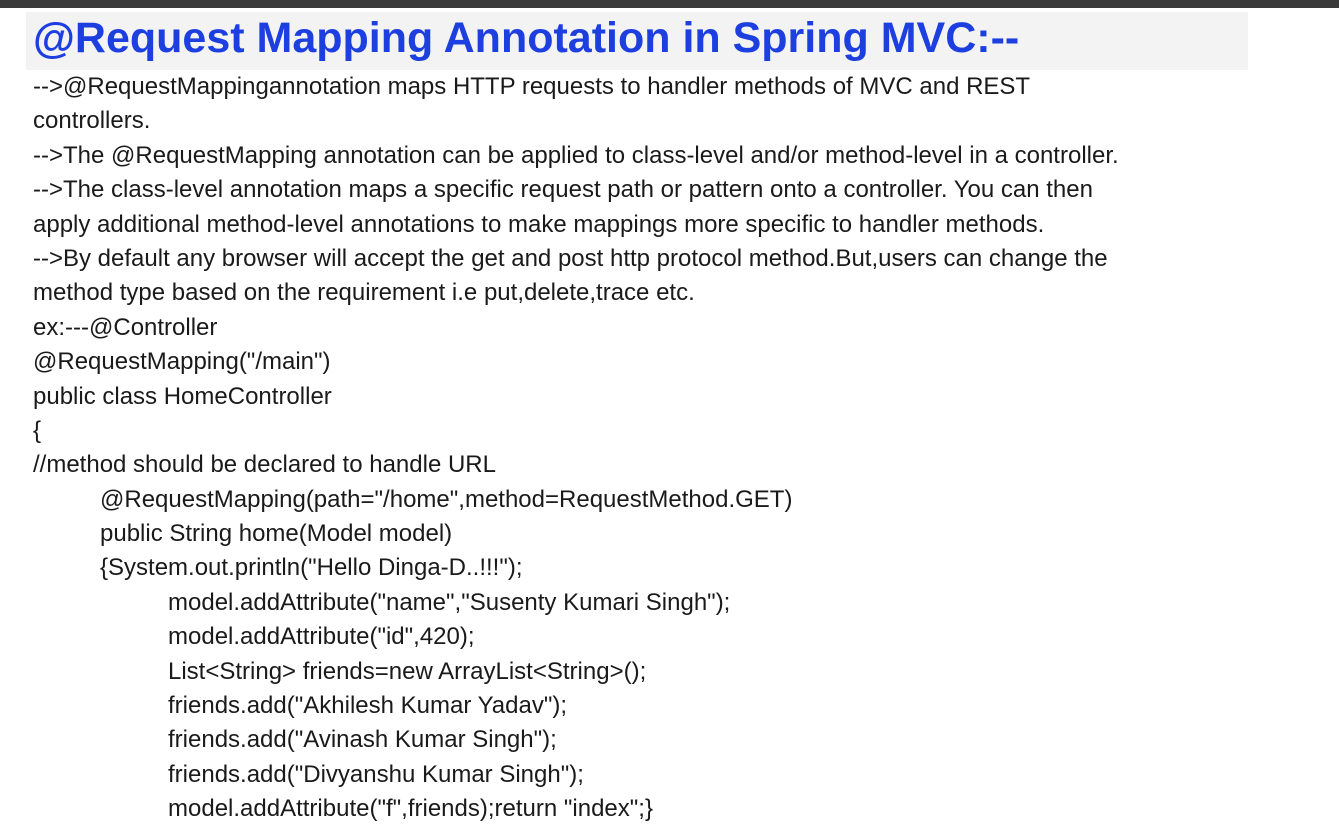  Describe the element at coordinates (92, 121) in the screenshot. I see `text-line: controllers.` at that location.